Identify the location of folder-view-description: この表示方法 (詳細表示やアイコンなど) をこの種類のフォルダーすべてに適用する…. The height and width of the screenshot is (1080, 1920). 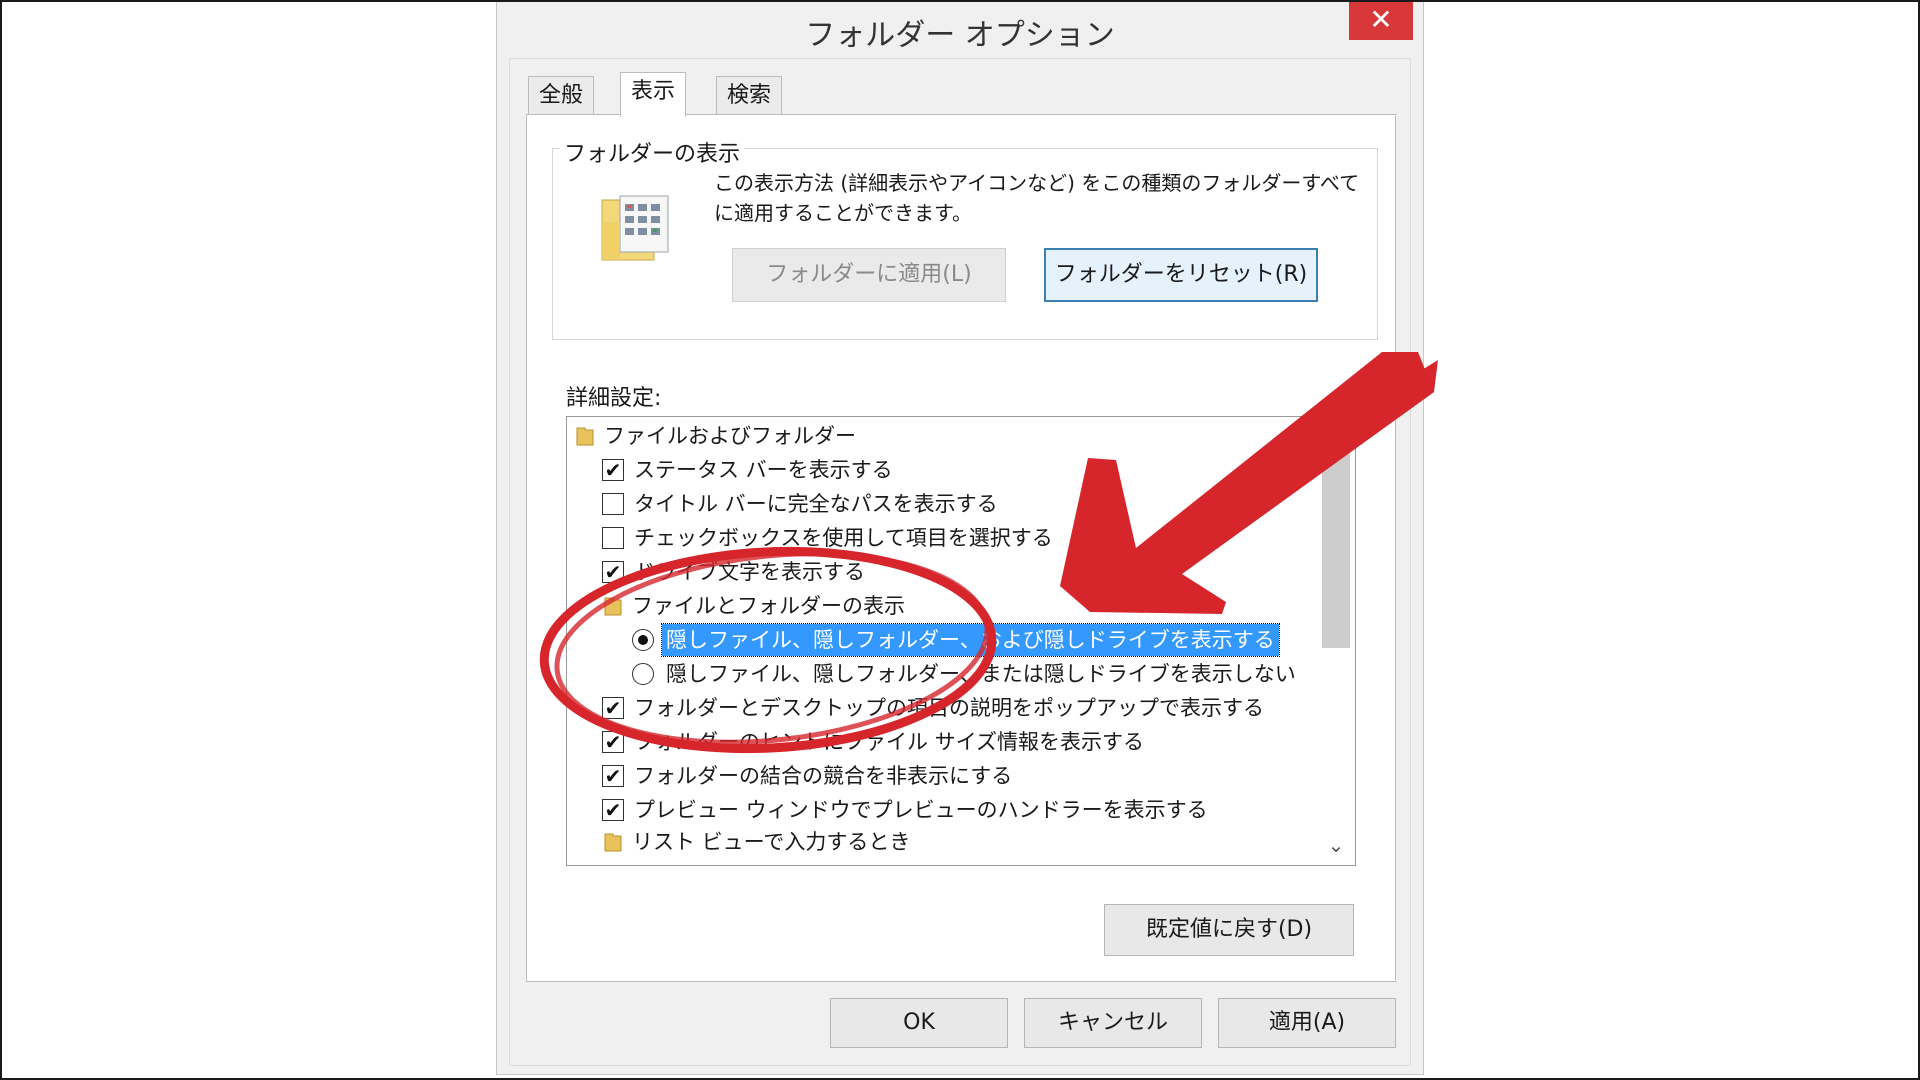
(1037, 198).